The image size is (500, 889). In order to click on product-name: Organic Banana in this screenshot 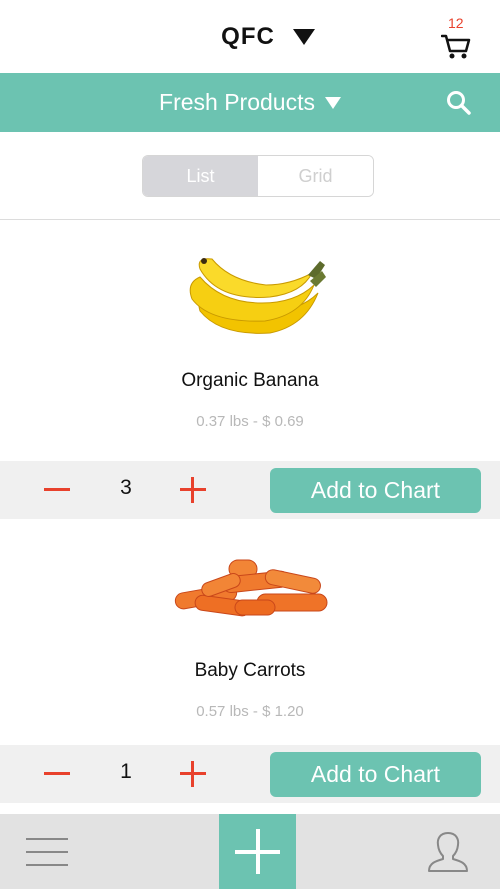, I will do `click(250, 380)`.